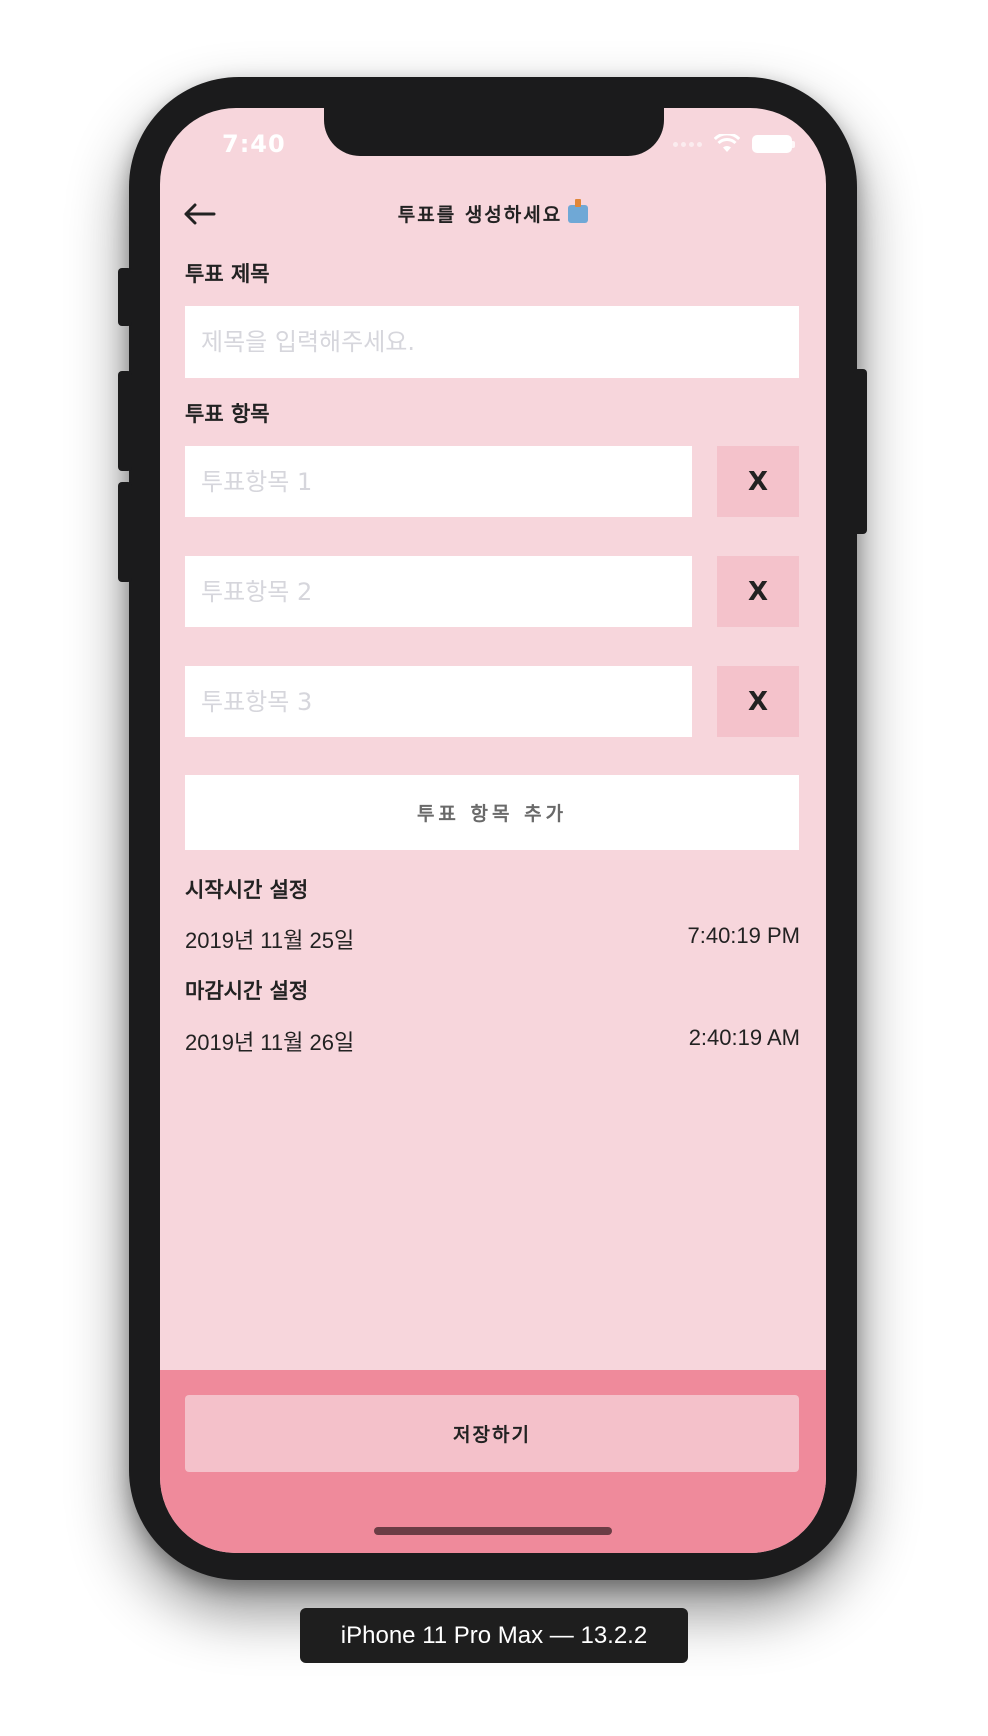  What do you see at coordinates (125, 532) in the screenshot?
I see `volume-down-button` at bounding box center [125, 532].